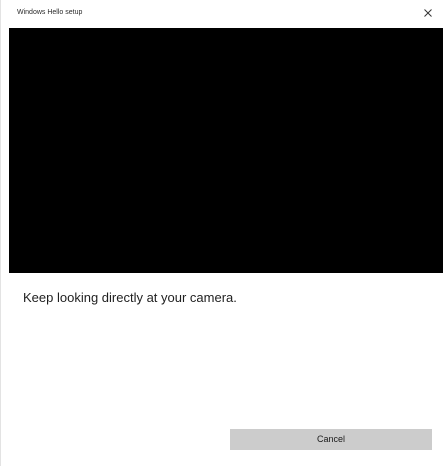  What do you see at coordinates (130, 297) in the screenshot?
I see `instruction-text: Keep looking directly at your camera.` at bounding box center [130, 297].